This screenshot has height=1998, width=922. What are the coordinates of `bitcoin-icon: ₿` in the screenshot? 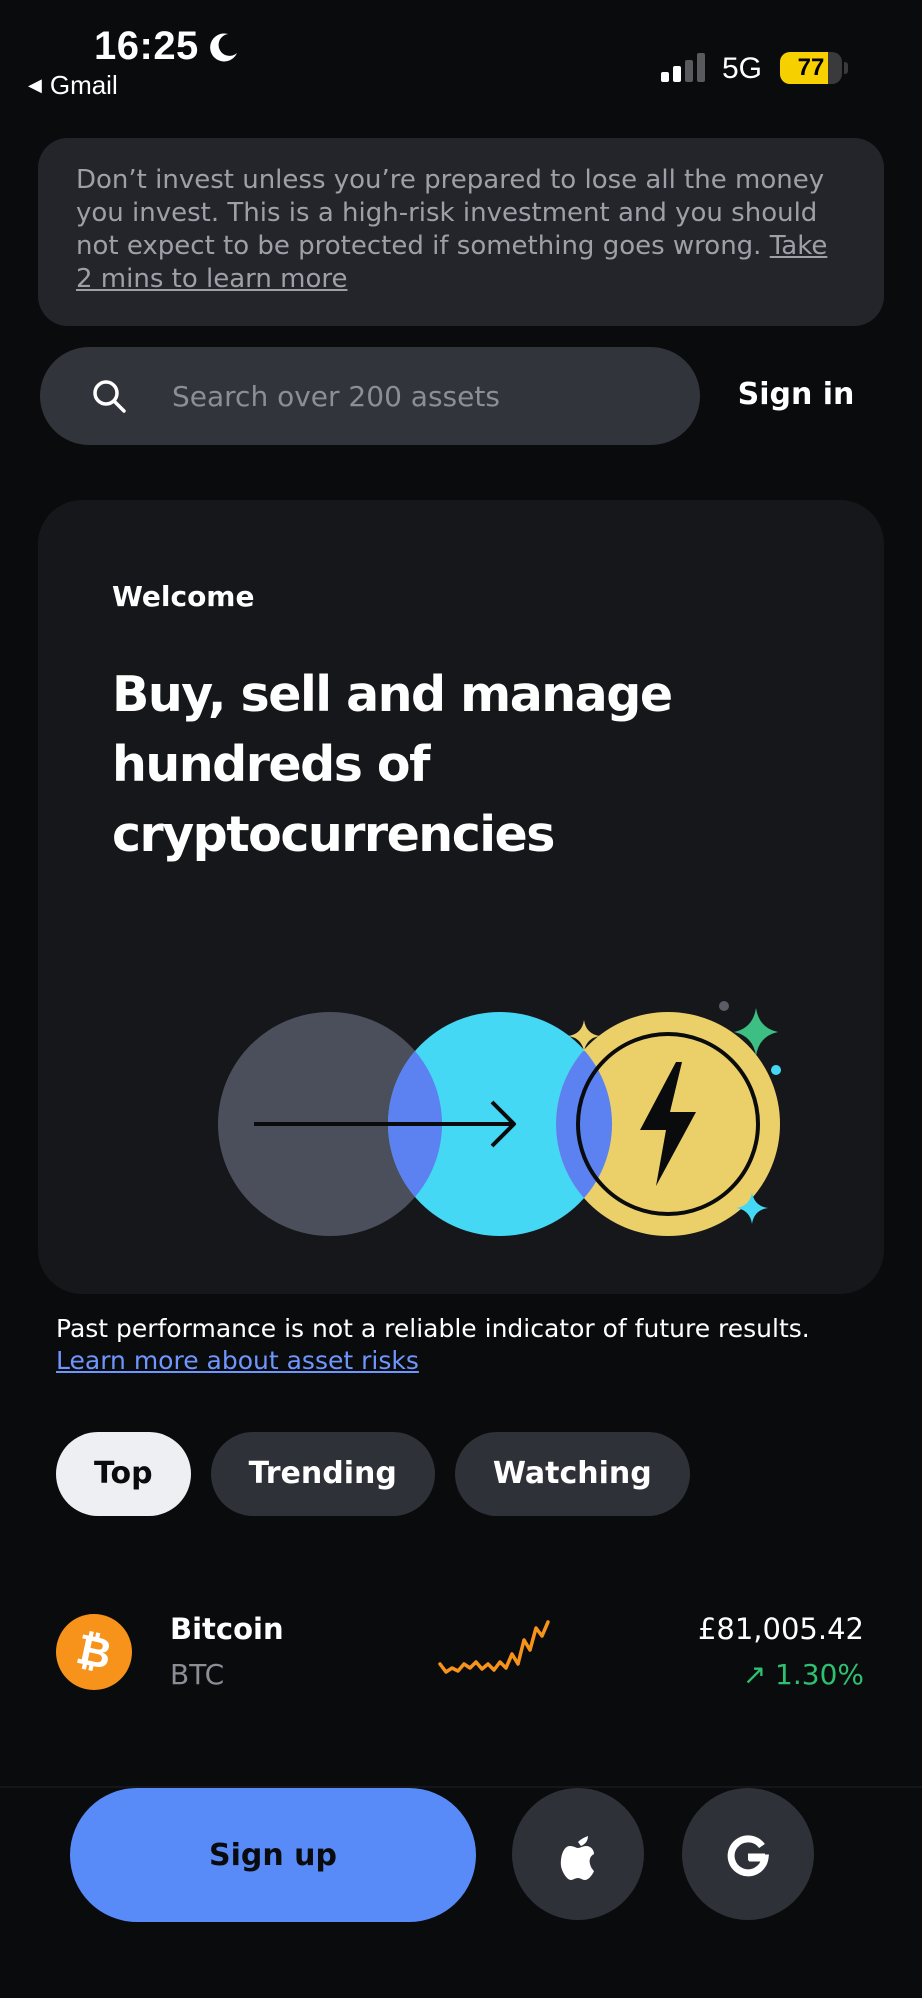 It's located at (94, 1652).